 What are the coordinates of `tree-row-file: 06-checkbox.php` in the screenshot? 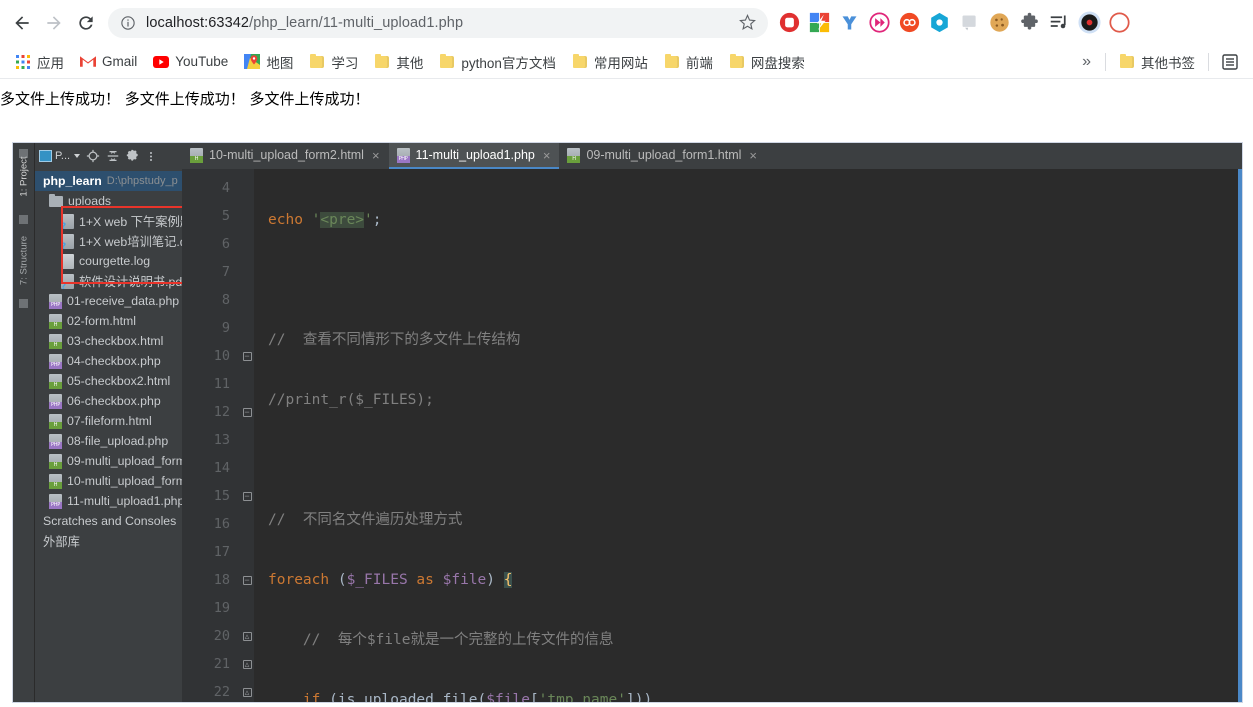 It's located at (108, 401).